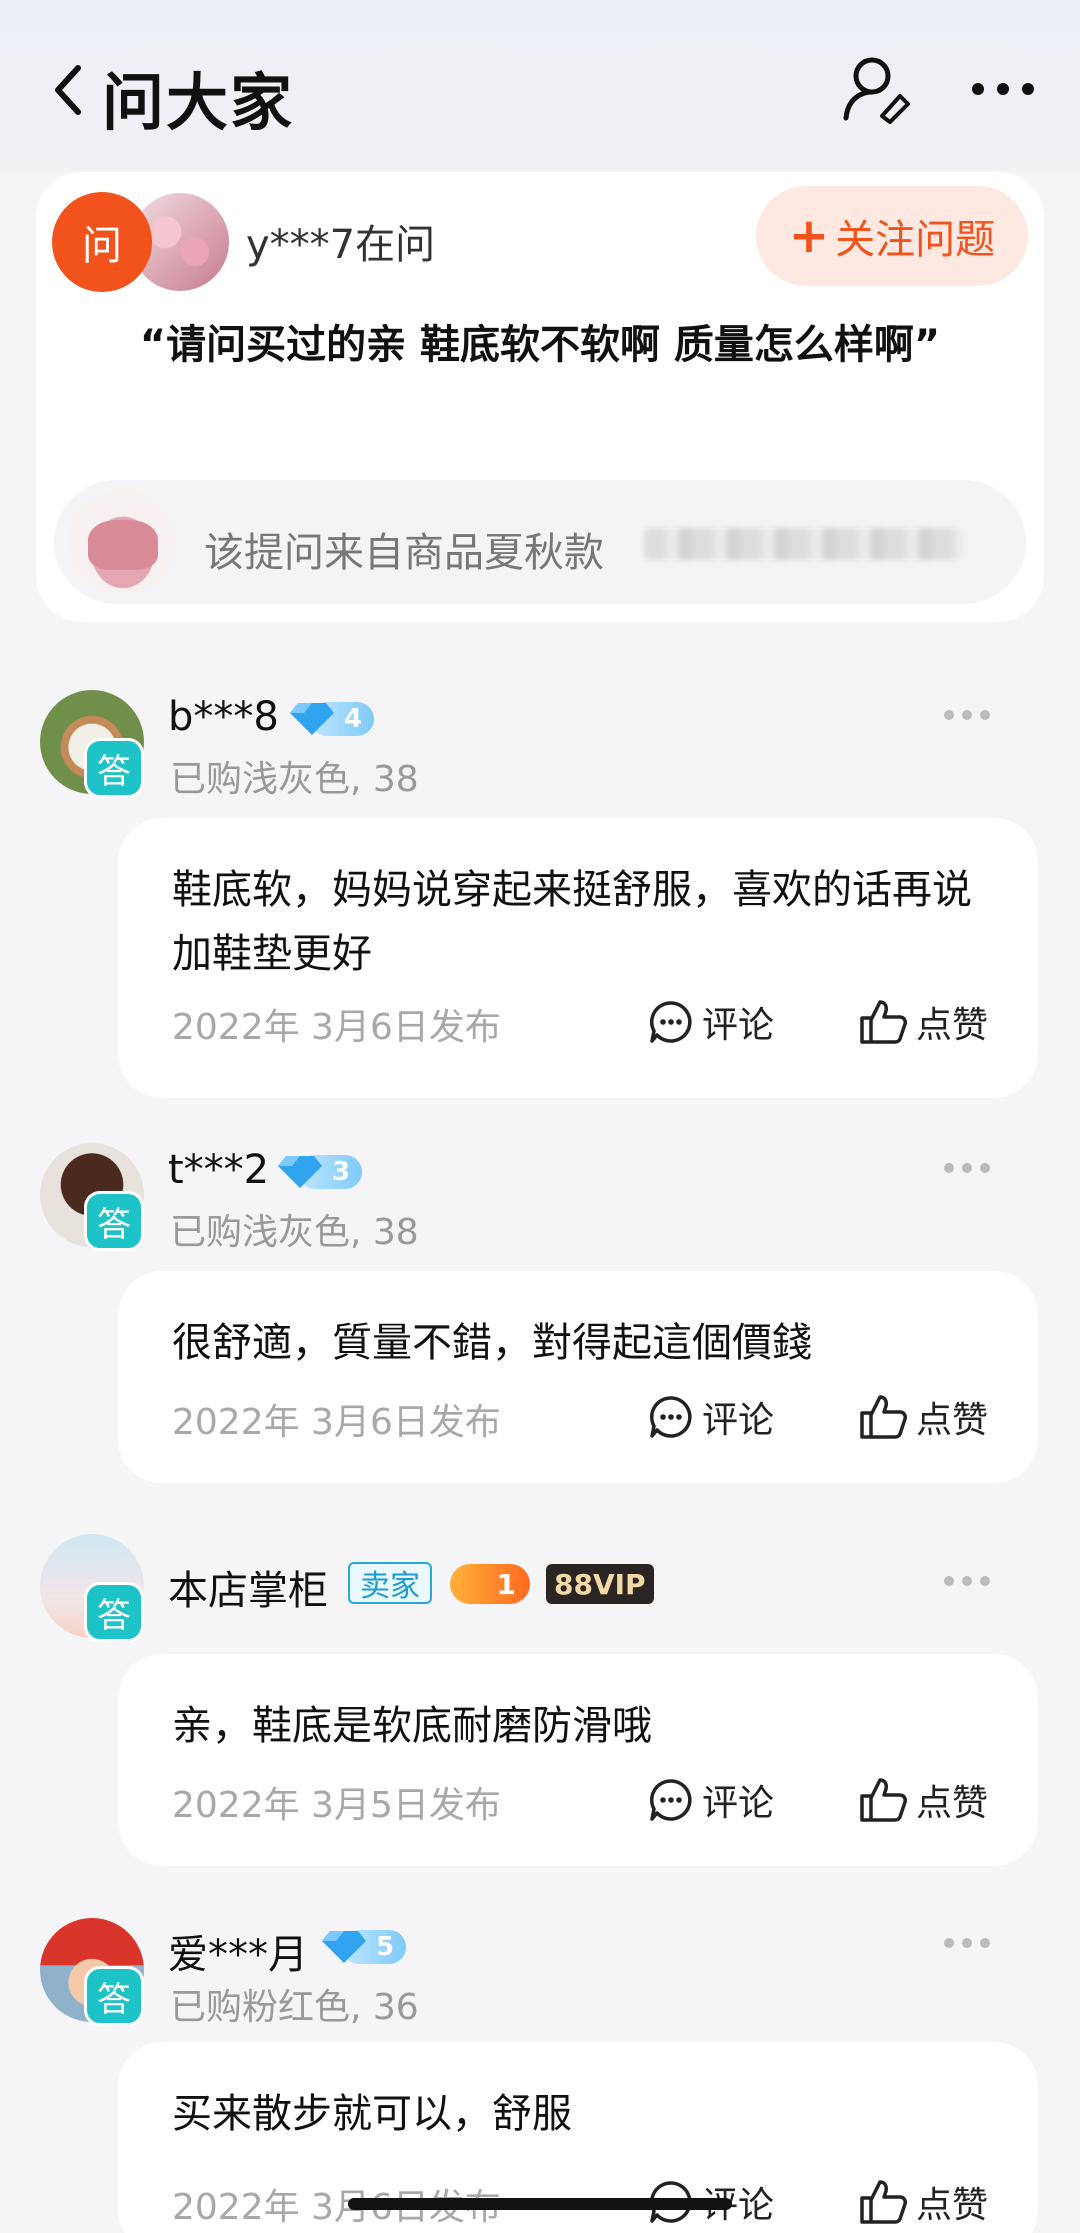 The width and height of the screenshot is (1080, 2233). I want to click on level-badge: 3, so click(320, 1172).